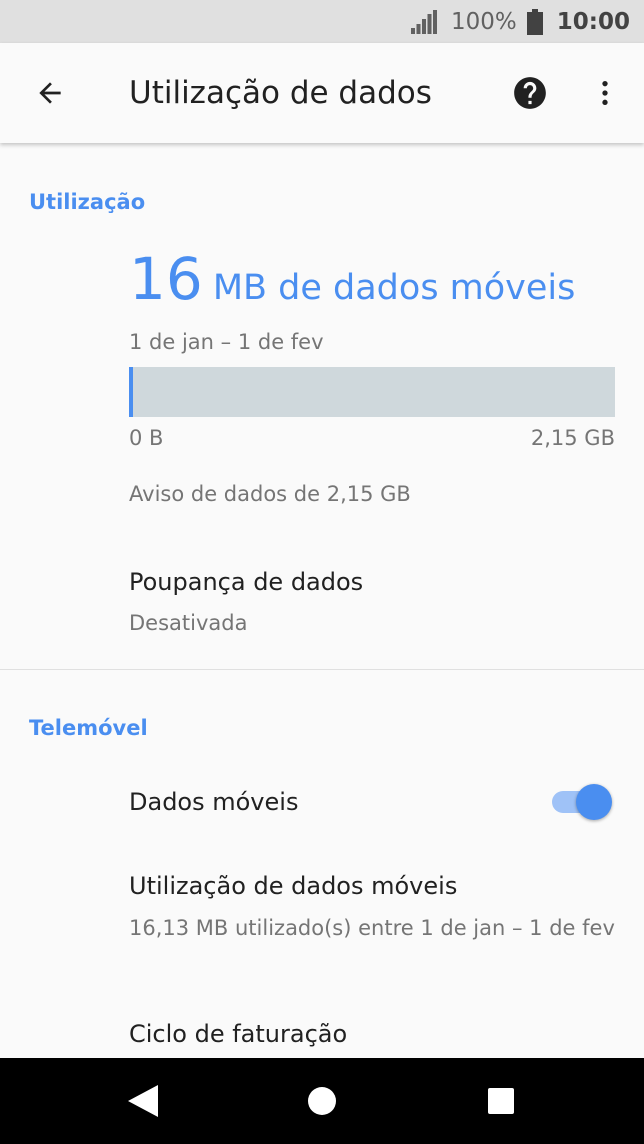 The image size is (644, 1144). Describe the element at coordinates (593, 21) in the screenshot. I see `clock: 10:00` at that location.